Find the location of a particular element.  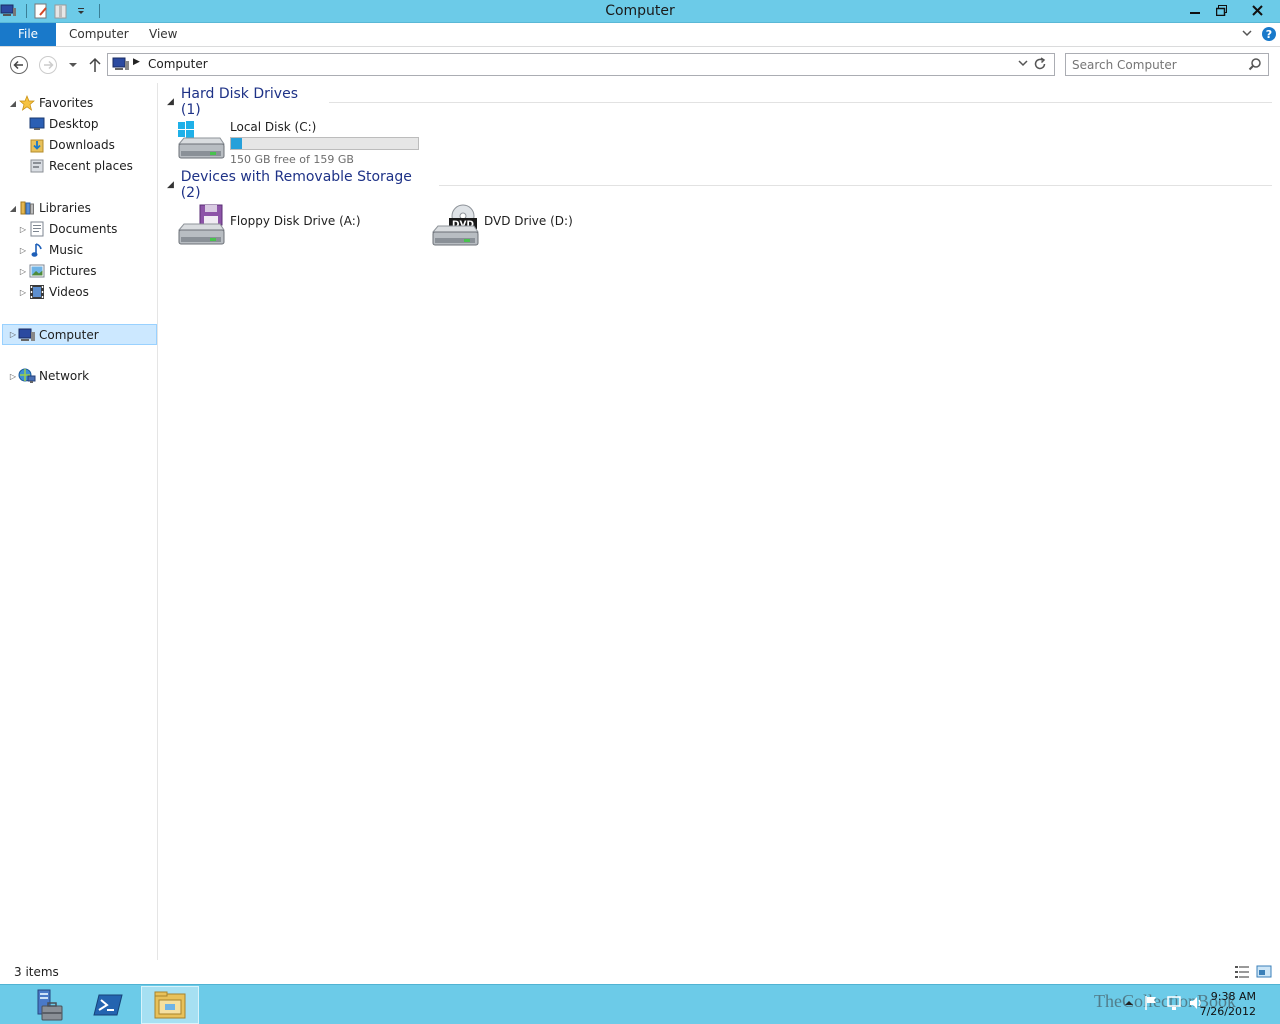

powershell-icon is located at coordinates (108, 1005).